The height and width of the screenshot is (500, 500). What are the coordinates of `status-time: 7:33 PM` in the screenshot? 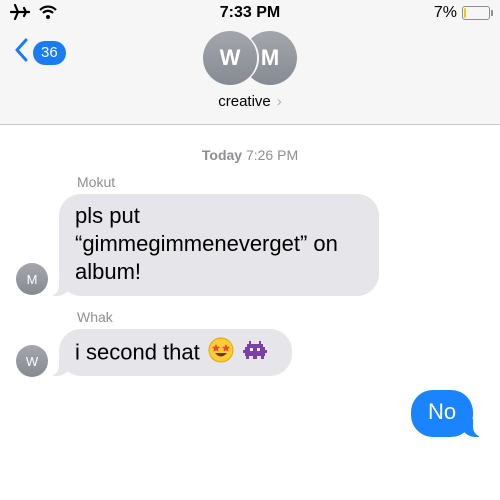 It's located at (250, 12).